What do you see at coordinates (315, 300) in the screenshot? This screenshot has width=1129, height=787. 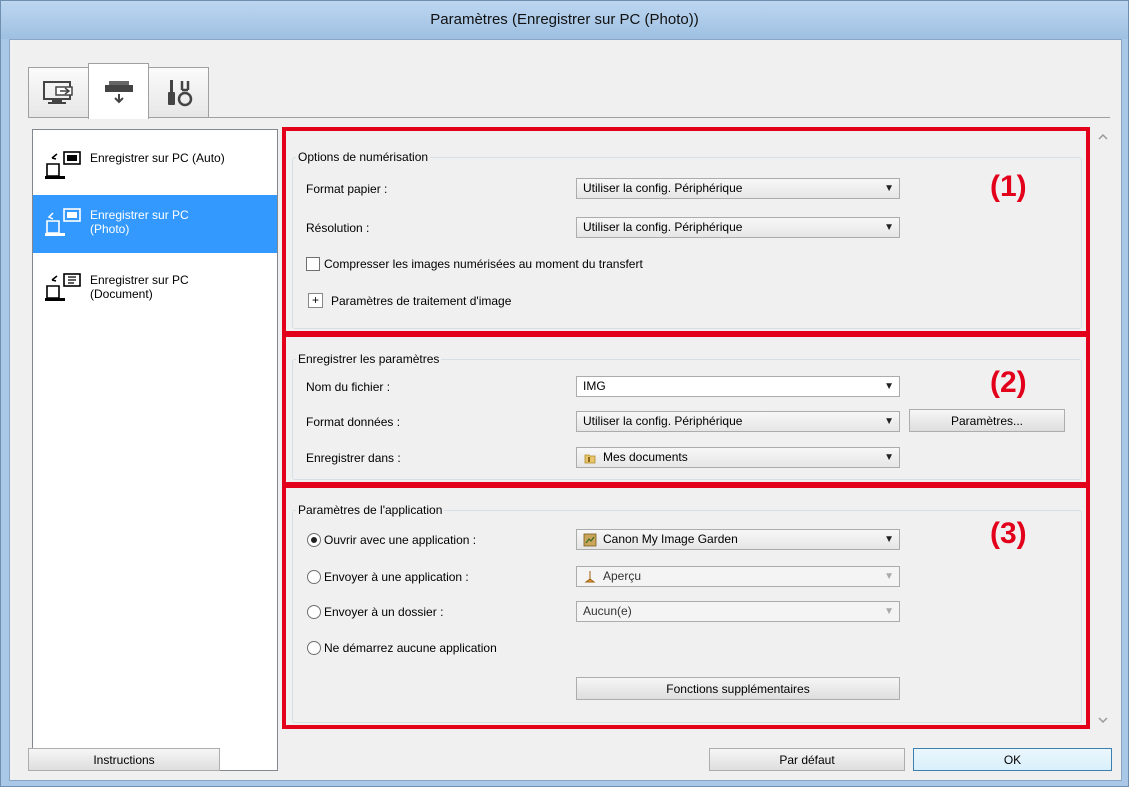 I see `expand-plus-icon: +` at bounding box center [315, 300].